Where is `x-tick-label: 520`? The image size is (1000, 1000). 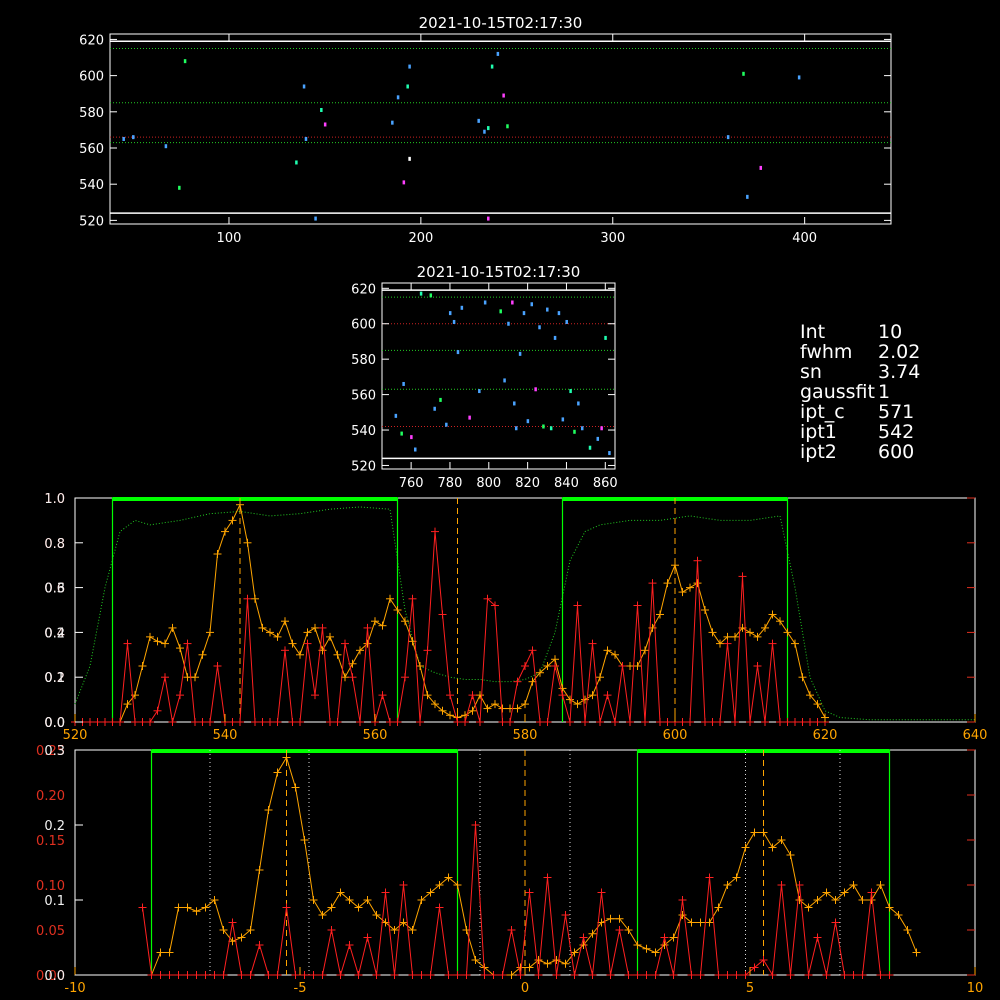 x-tick-label: 520 is located at coordinates (75, 735).